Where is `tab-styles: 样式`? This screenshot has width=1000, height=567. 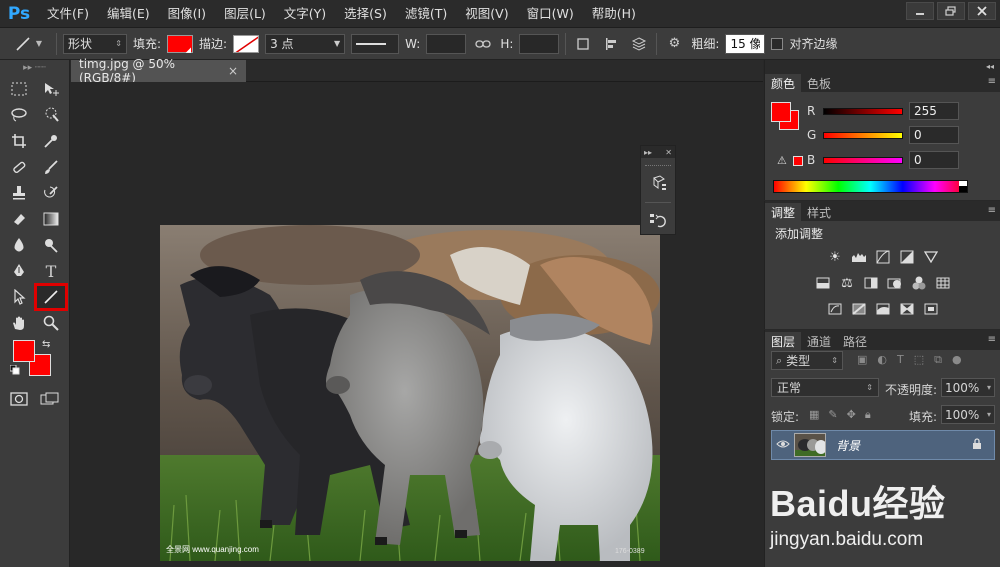 tab-styles: 样式 is located at coordinates (819, 212).